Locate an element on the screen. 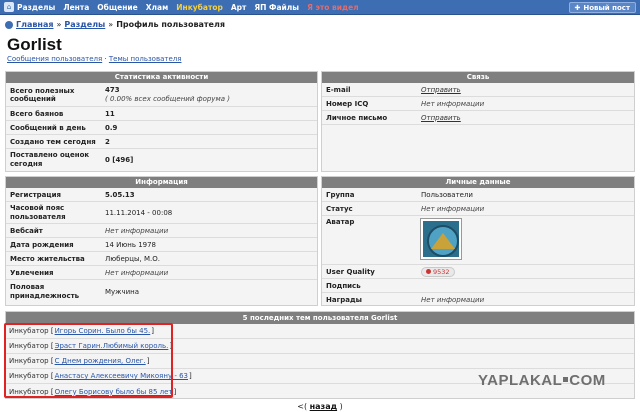  nav-art: Арт is located at coordinates (239, 7).